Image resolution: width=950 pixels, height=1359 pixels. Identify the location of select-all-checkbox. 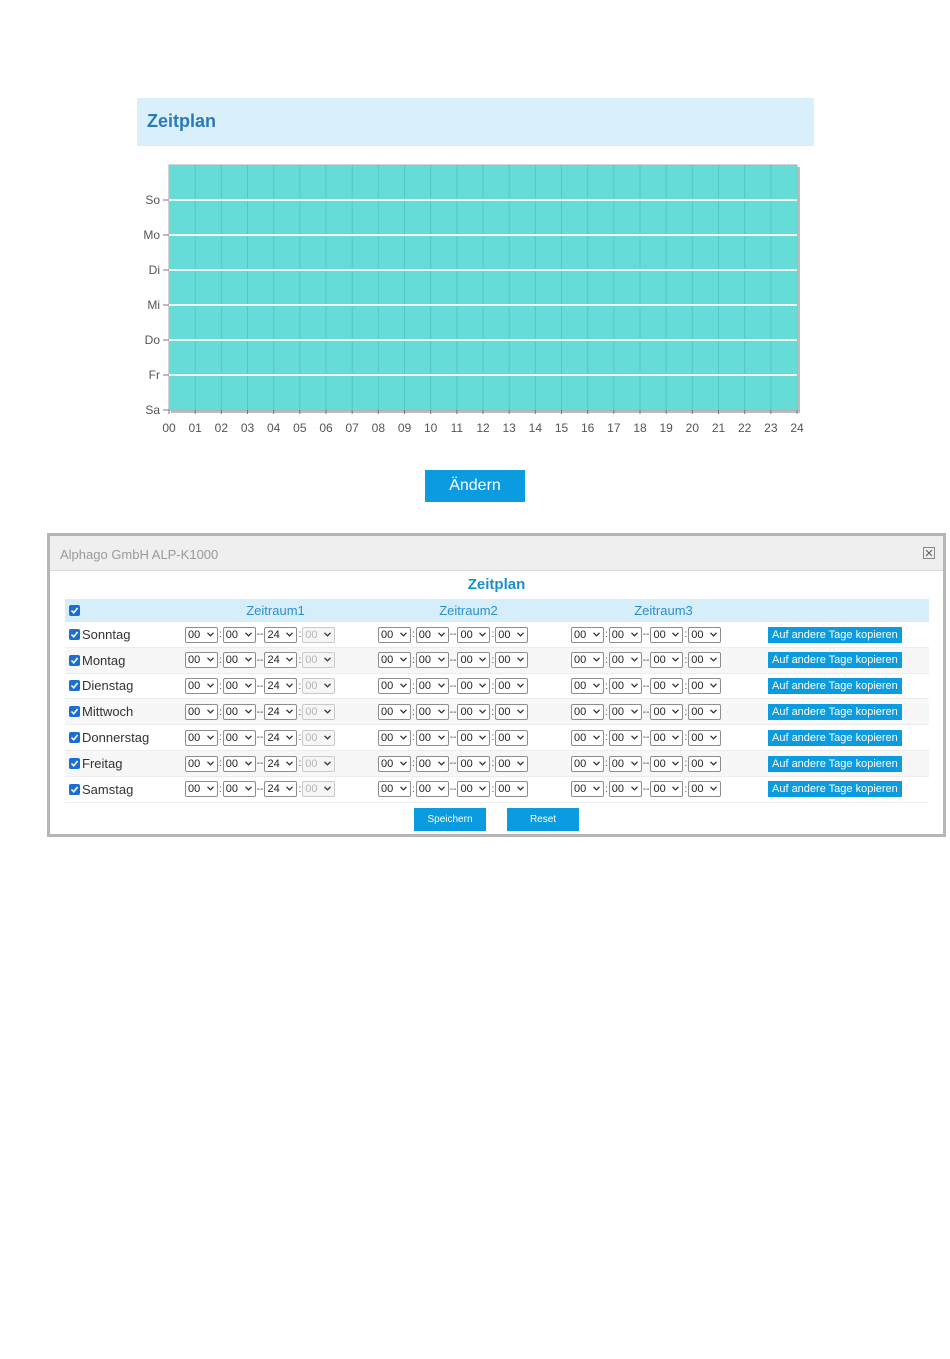
(74, 610).